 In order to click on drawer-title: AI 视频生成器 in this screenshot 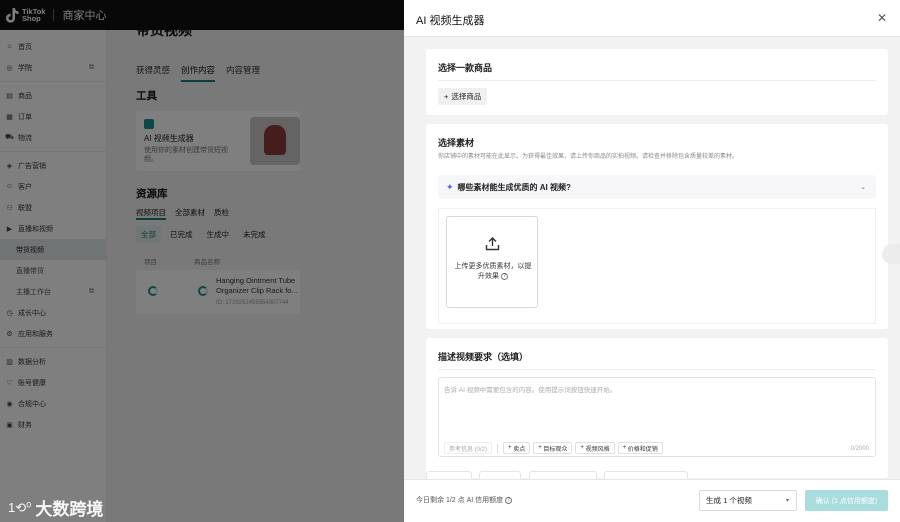, I will do `click(450, 21)`.